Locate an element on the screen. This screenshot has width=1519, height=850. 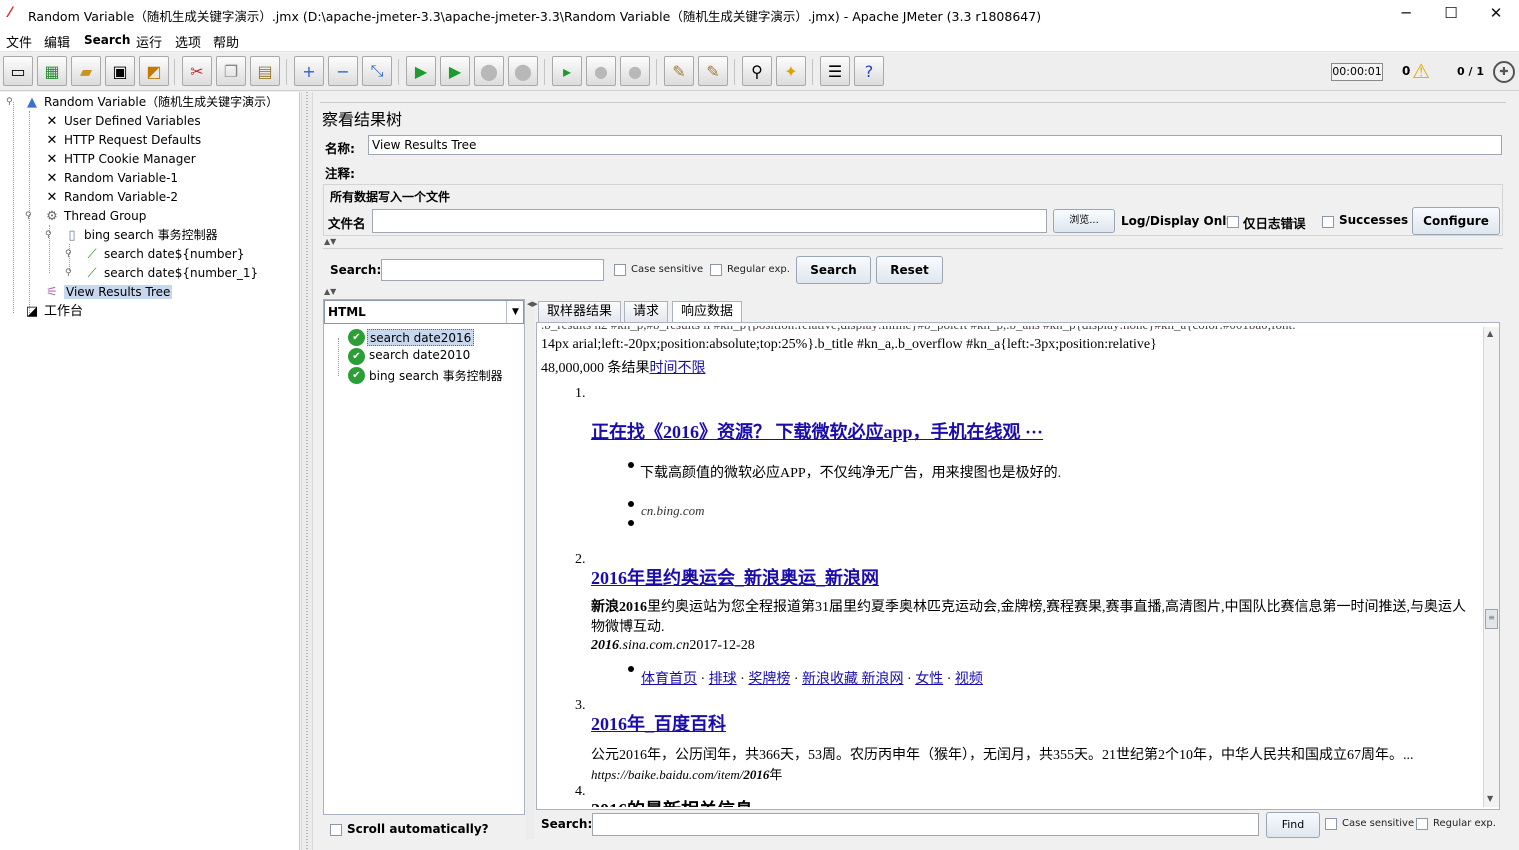
sample-item-search-date2010: search date2010 is located at coordinates (419, 355).